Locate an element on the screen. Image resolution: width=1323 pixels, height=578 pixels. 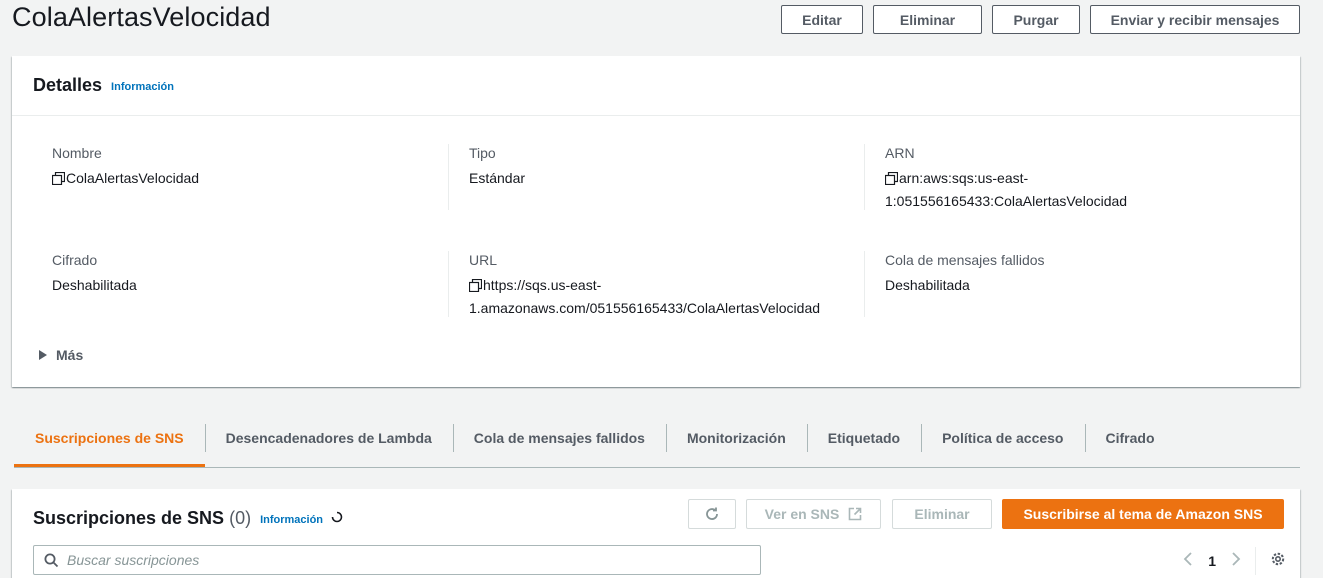
type-value: Estándar is located at coordinates (497, 178).